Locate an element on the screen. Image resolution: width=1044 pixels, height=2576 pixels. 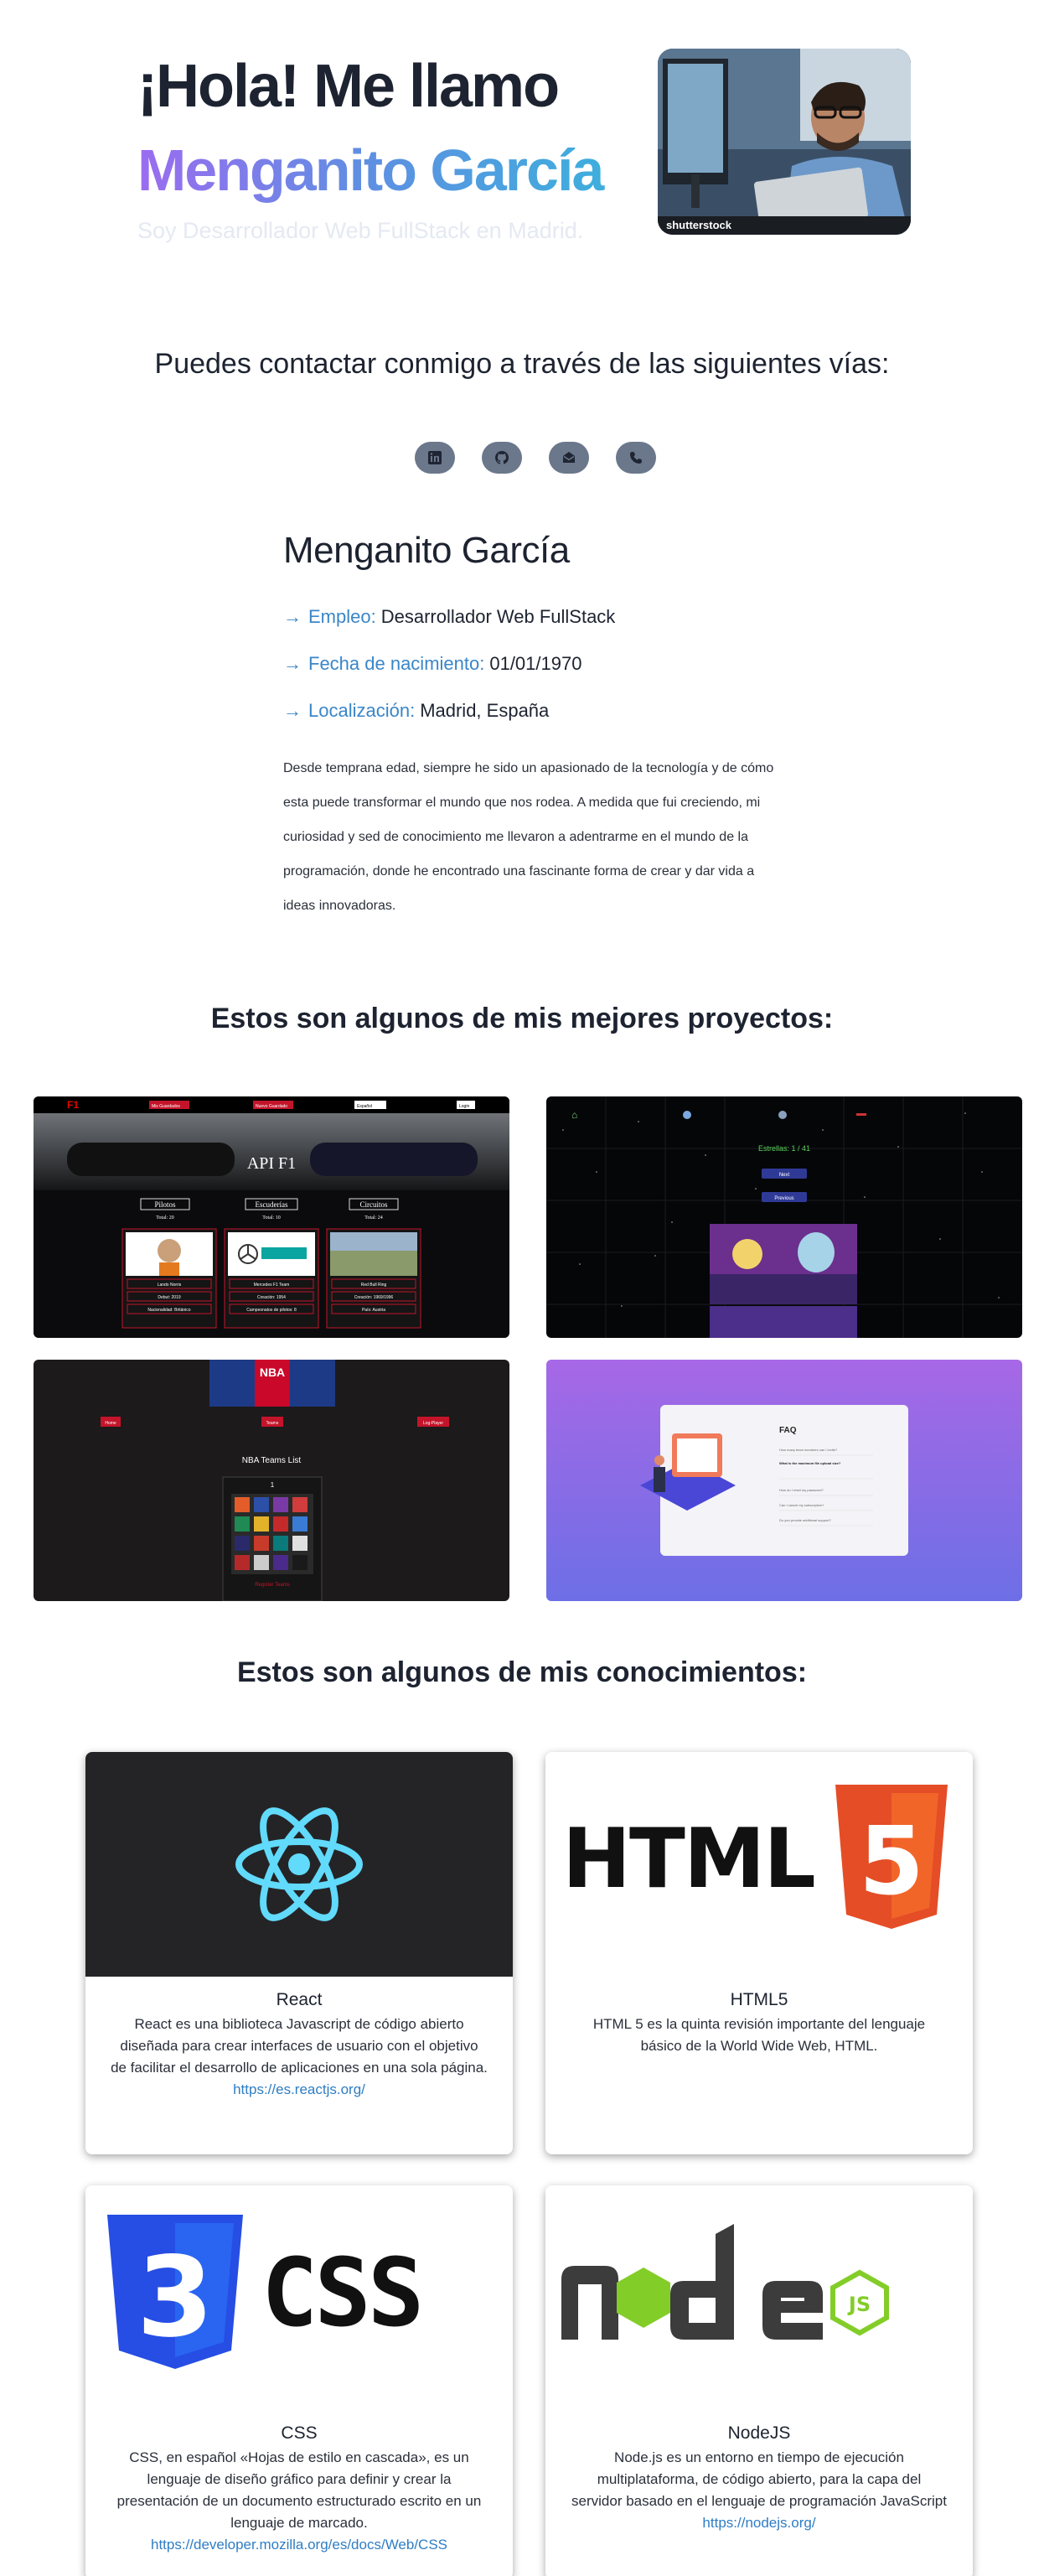
css3-logo: 3 CSS is located at coordinates (299, 2297).